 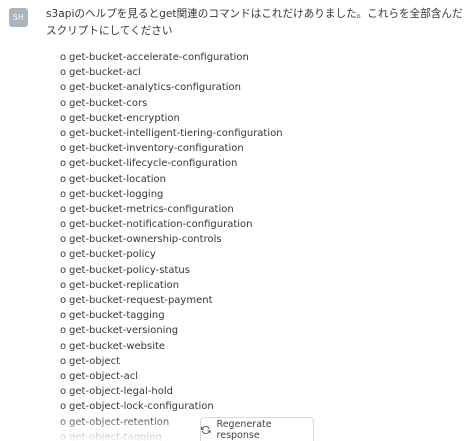 What do you see at coordinates (155, 88) in the screenshot?
I see `command-name: get-bucket-analytics-configuration` at bounding box center [155, 88].